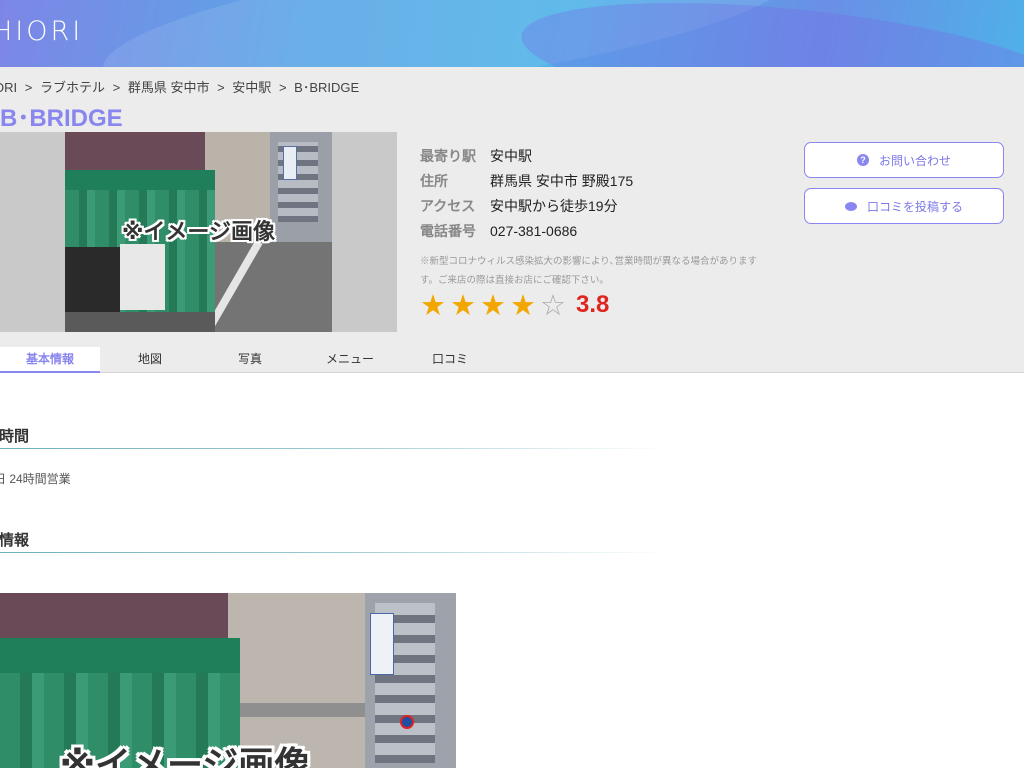 The image size is (1024, 768). Describe the element at coordinates (228, 680) in the screenshot. I see `hotel-photo-large: ※イメージ画像` at that location.